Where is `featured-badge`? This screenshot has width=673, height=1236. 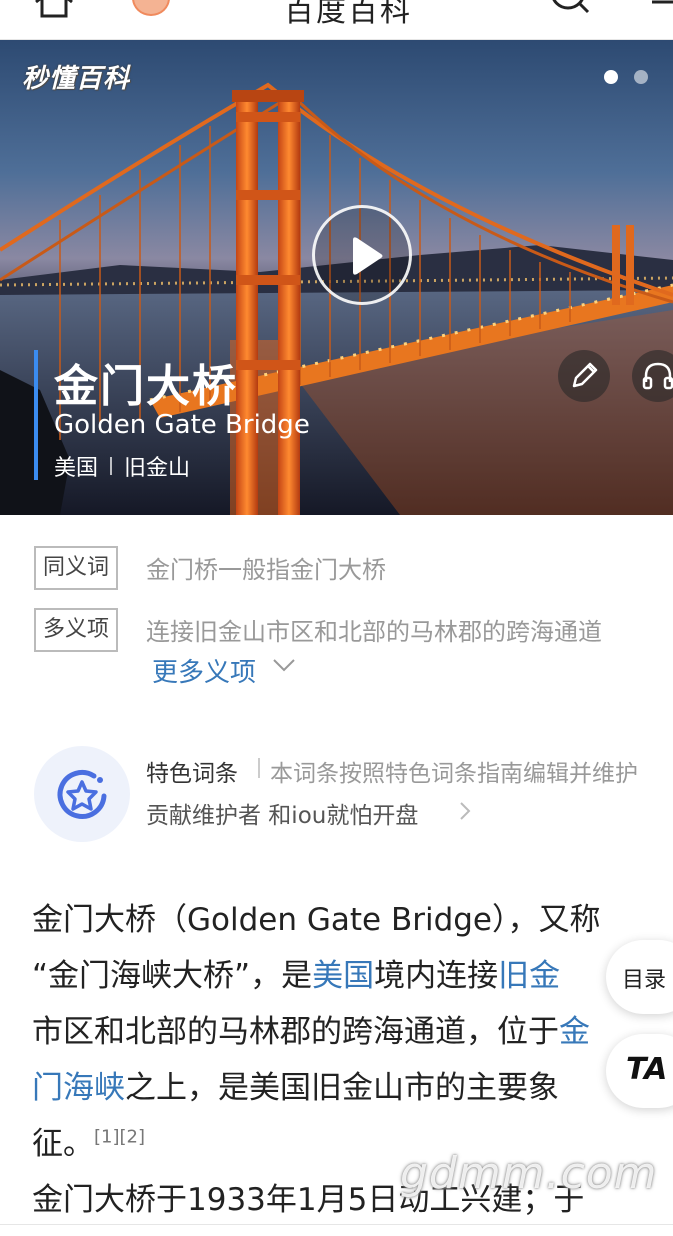 featured-badge is located at coordinates (82, 794).